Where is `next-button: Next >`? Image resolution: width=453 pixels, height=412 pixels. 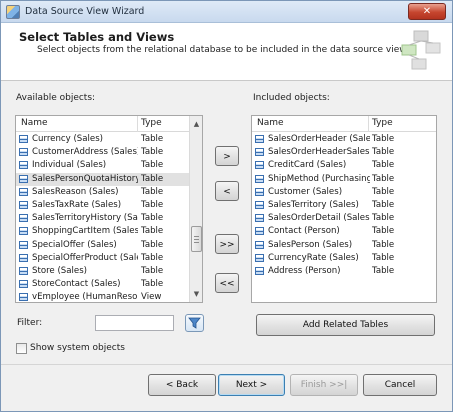 next-button: Next > is located at coordinates (251, 385).